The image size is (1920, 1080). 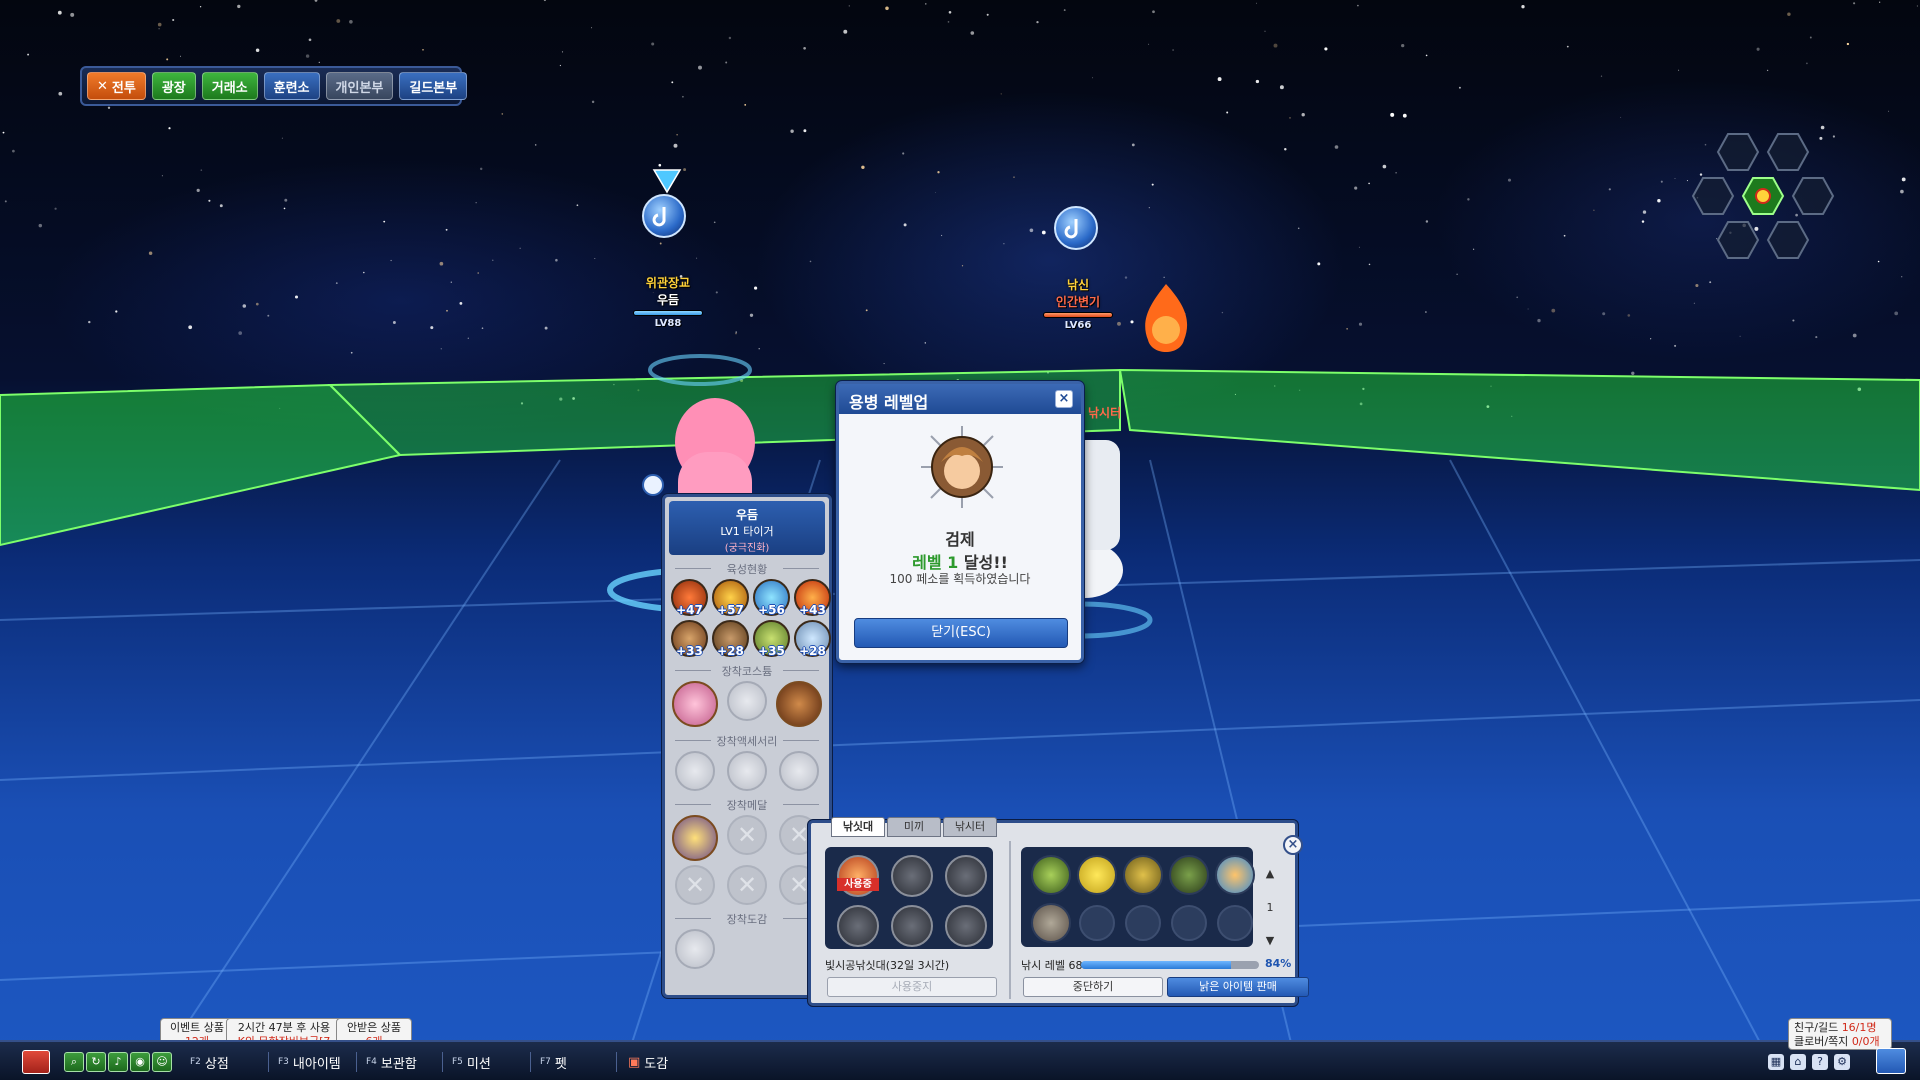 What do you see at coordinates (391, 1062) in the screenshot?
I see `storage-button: F4 보관함` at bounding box center [391, 1062].